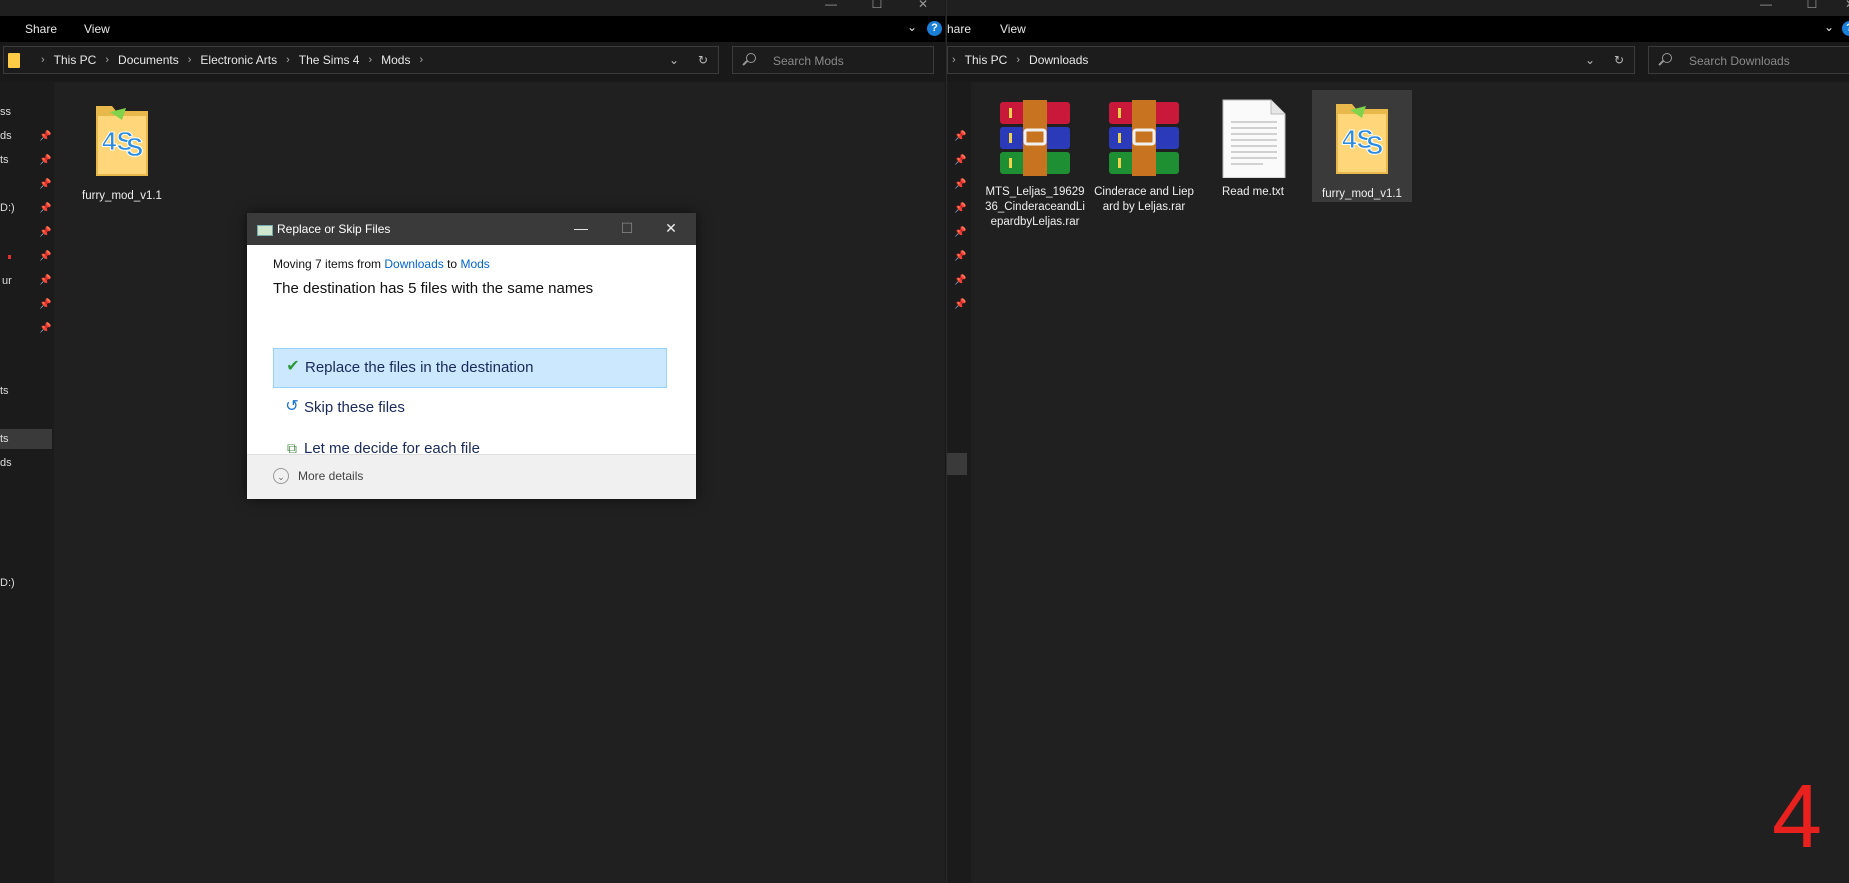  What do you see at coordinates (1797, 817) in the screenshot?
I see `overlay-step-number: 4` at bounding box center [1797, 817].